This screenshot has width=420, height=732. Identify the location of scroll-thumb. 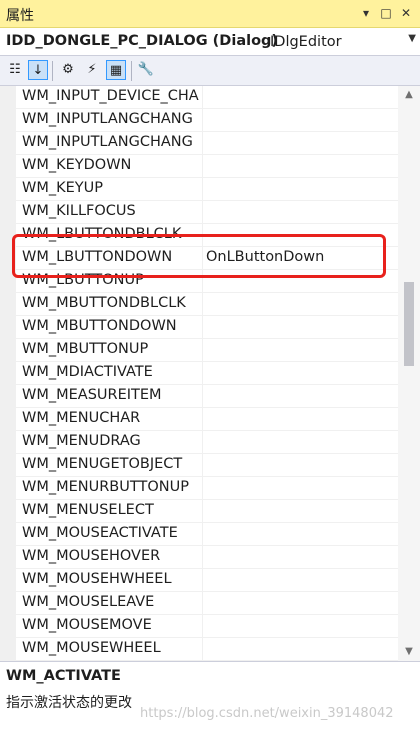
(409, 324).